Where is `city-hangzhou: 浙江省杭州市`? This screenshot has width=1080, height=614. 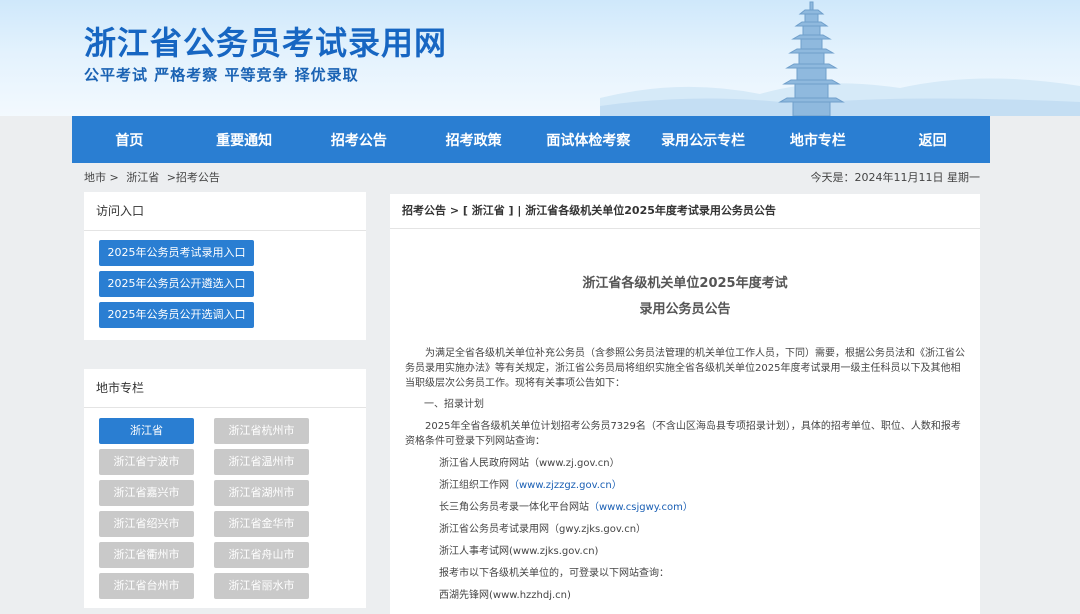 city-hangzhou: 浙江省杭州市 is located at coordinates (261, 431).